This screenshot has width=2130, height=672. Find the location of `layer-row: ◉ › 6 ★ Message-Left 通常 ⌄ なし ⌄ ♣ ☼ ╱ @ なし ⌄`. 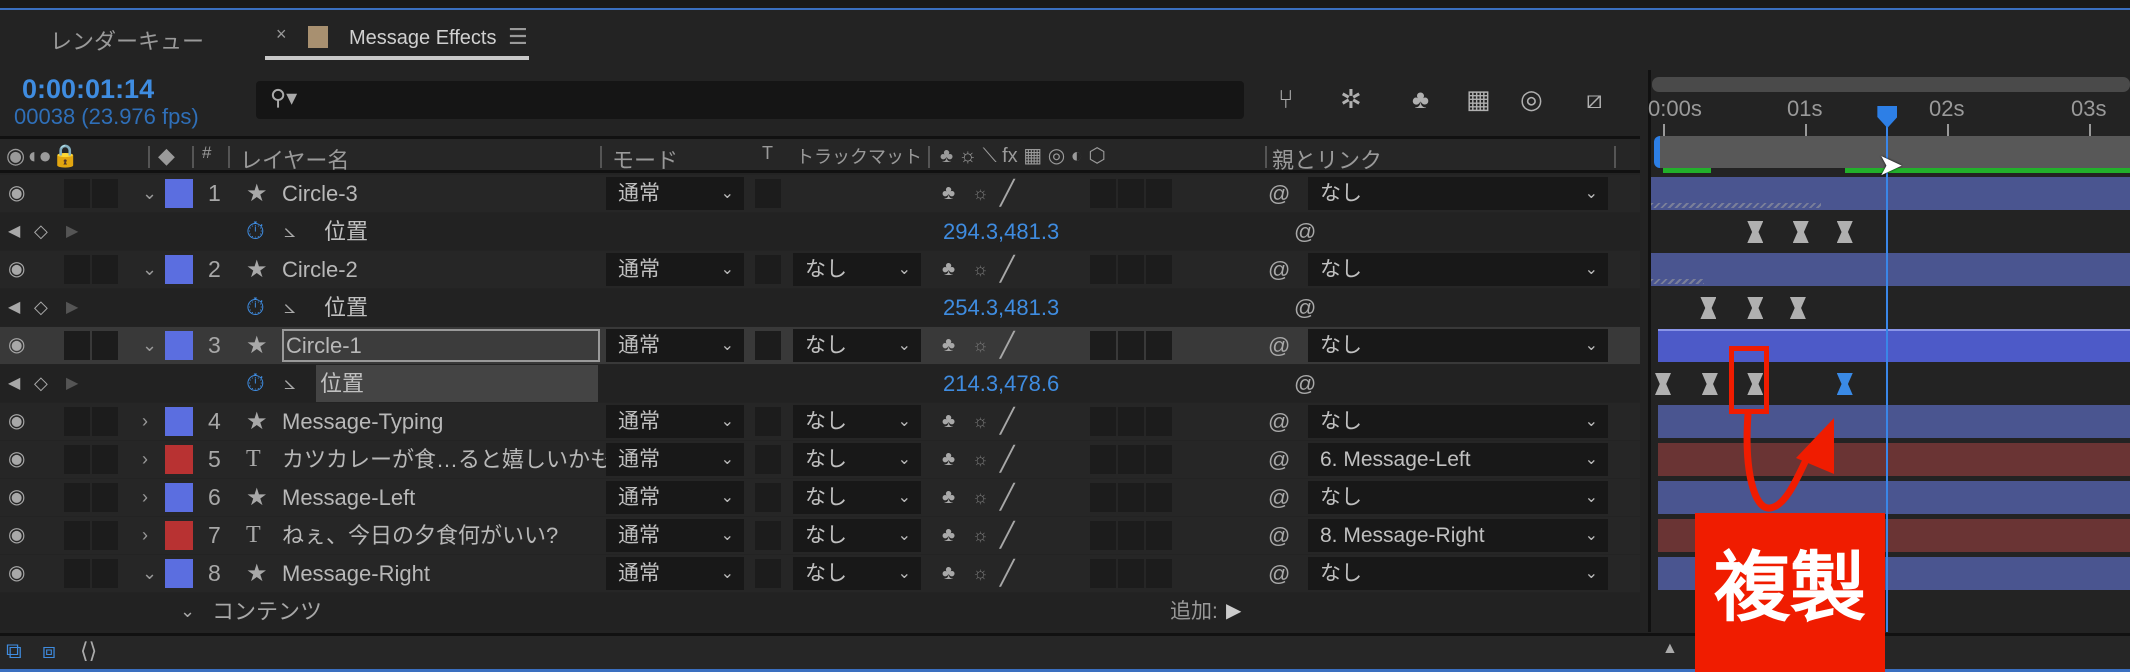

layer-row: ◉ › 6 ★ Message-Left 通常 ⌄ なし ⌄ ♣ ☼ ╱ @ なし ⌄ is located at coordinates (820, 497).